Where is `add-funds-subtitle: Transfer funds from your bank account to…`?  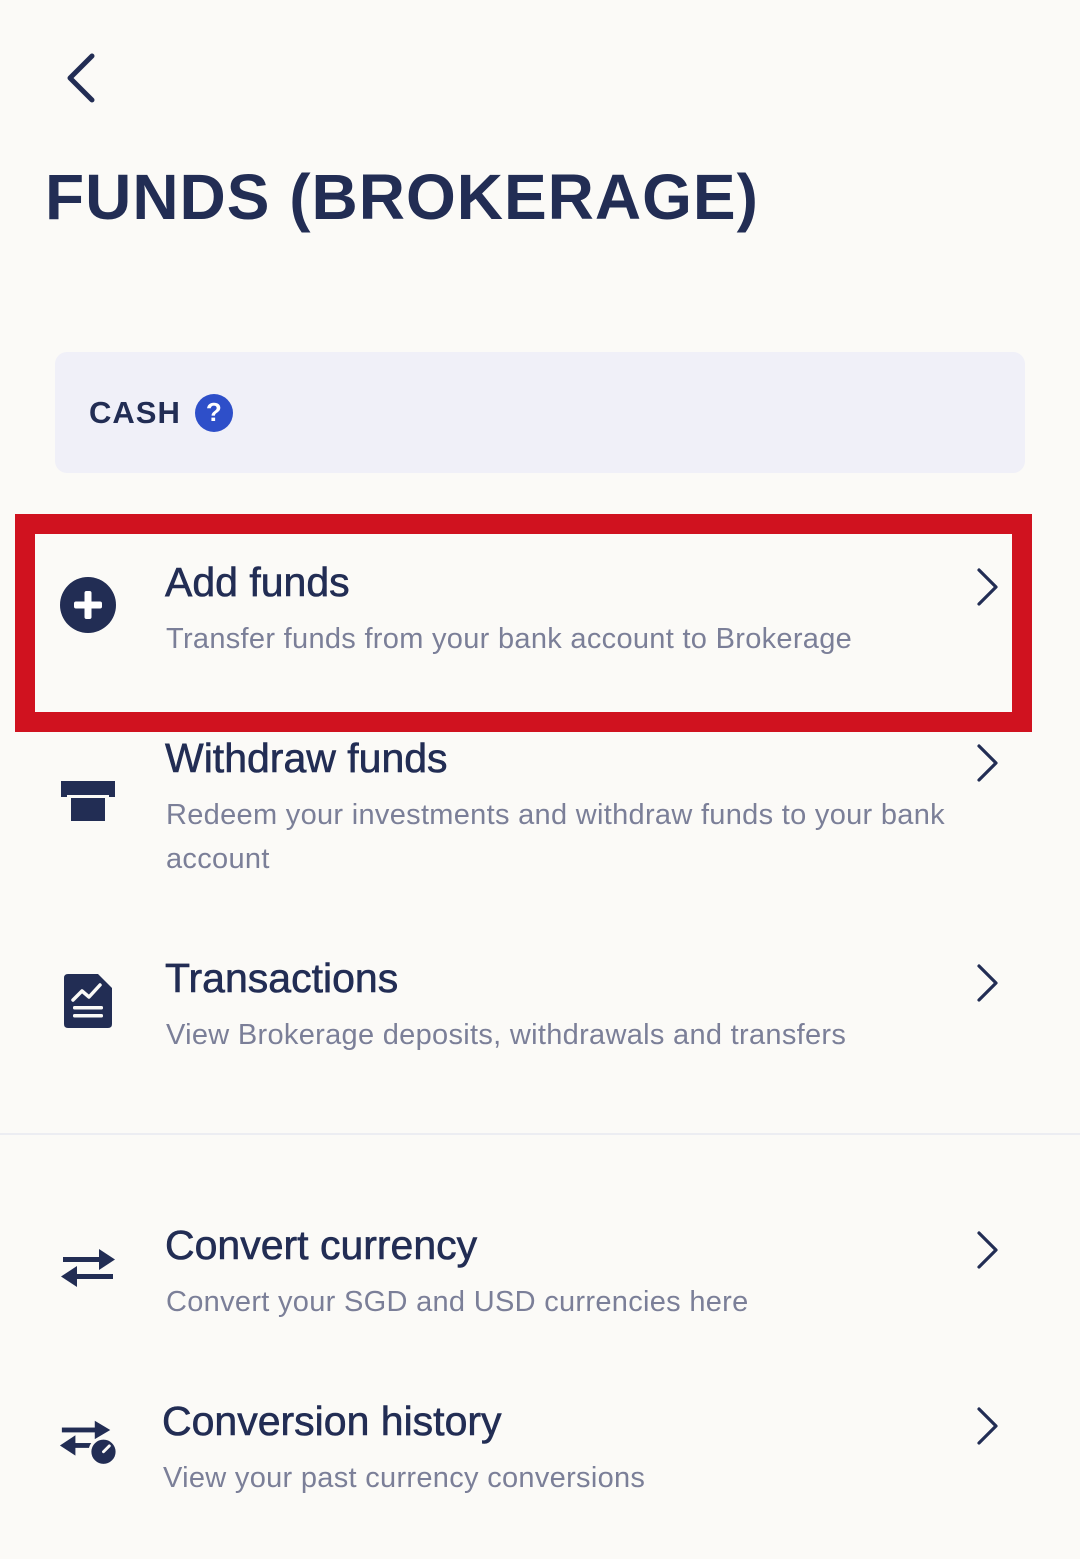
add-funds-subtitle: Transfer funds from your bank account to… is located at coordinates (509, 639).